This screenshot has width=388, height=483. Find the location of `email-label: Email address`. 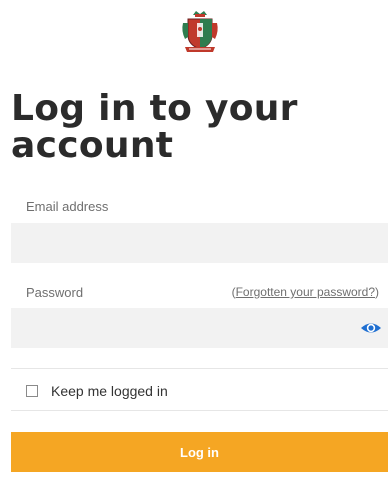

email-label: Email address is located at coordinates (67, 206).